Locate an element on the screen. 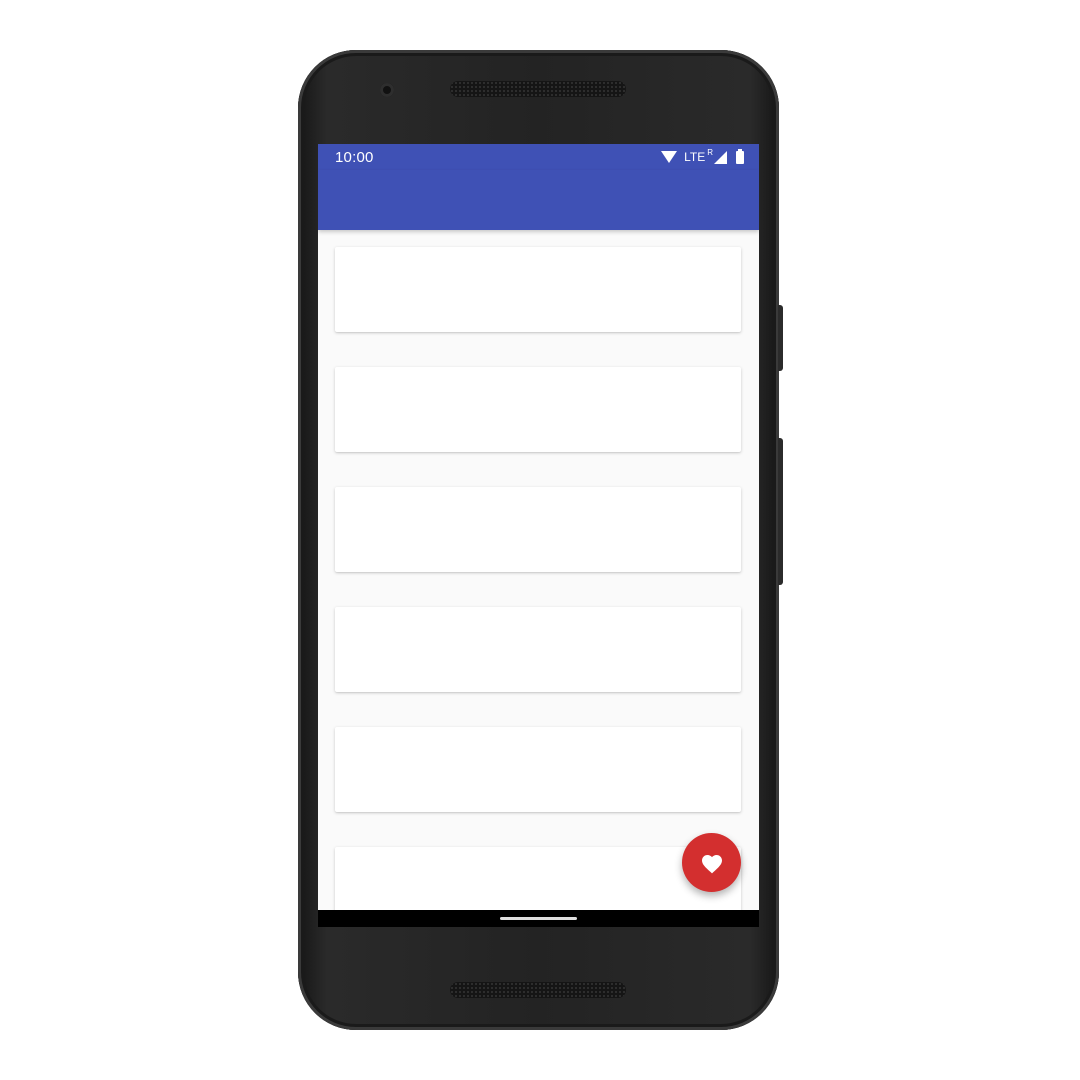  power-button is located at coordinates (780, 338).